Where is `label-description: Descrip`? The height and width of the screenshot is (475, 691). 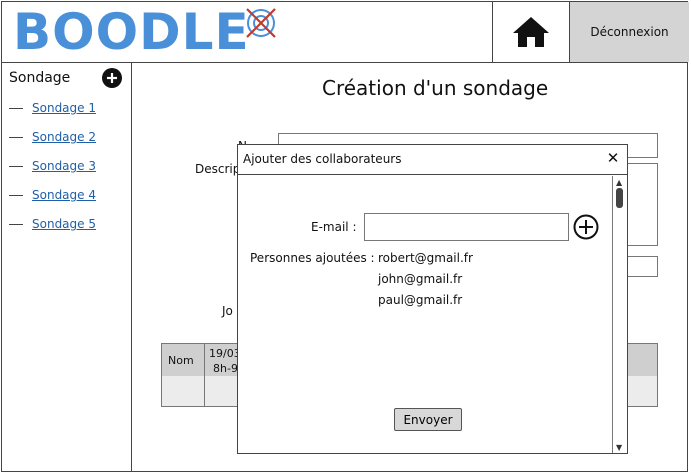
label-description: Descrip is located at coordinates (218, 169).